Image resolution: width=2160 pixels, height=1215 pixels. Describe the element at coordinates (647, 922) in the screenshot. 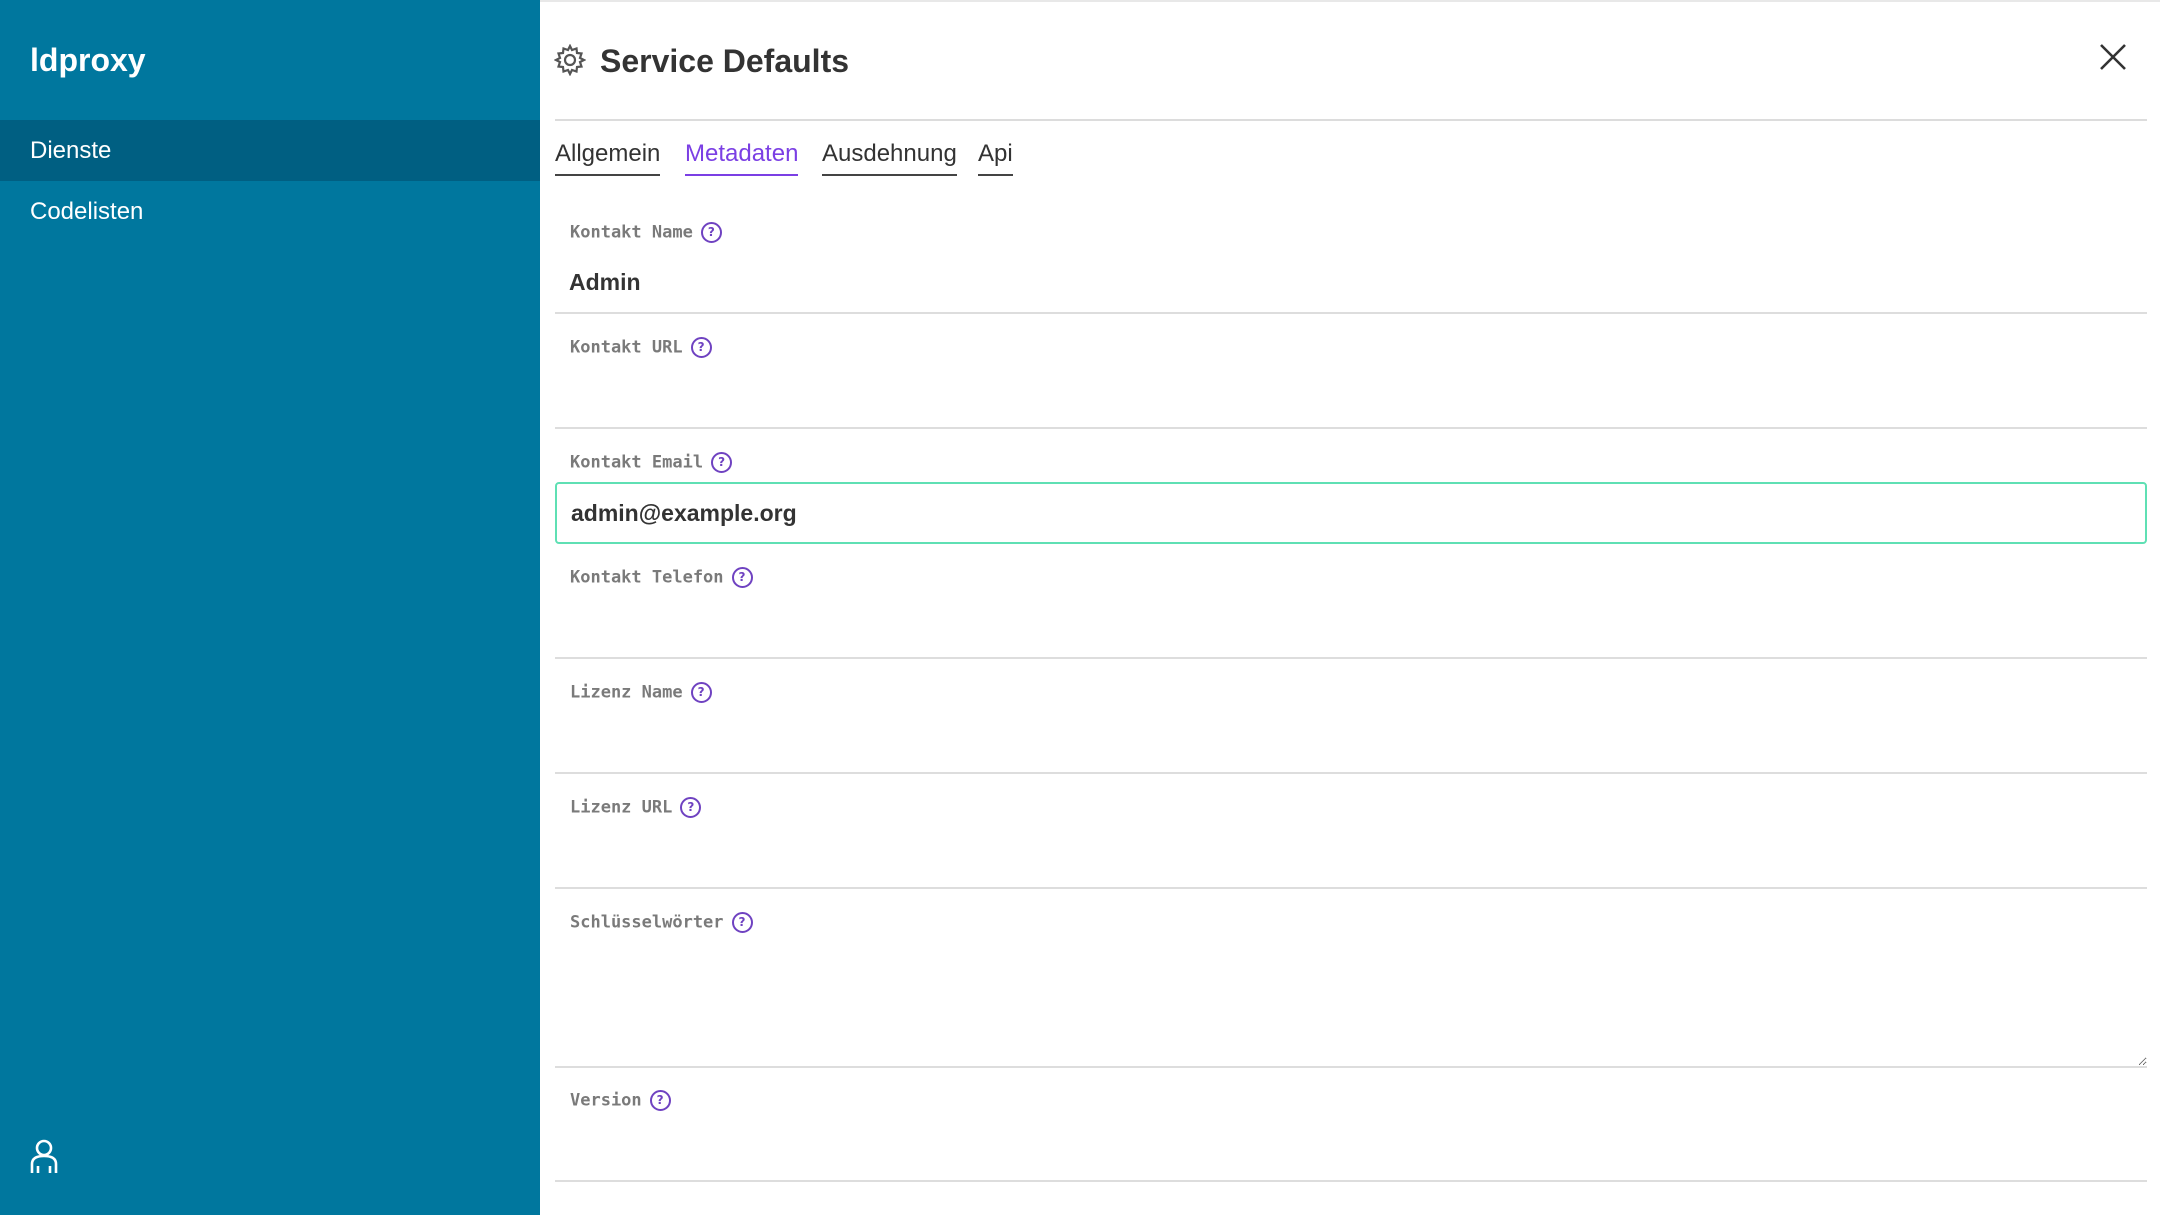

I see `keywords-label: Schlüsselwörter` at that location.